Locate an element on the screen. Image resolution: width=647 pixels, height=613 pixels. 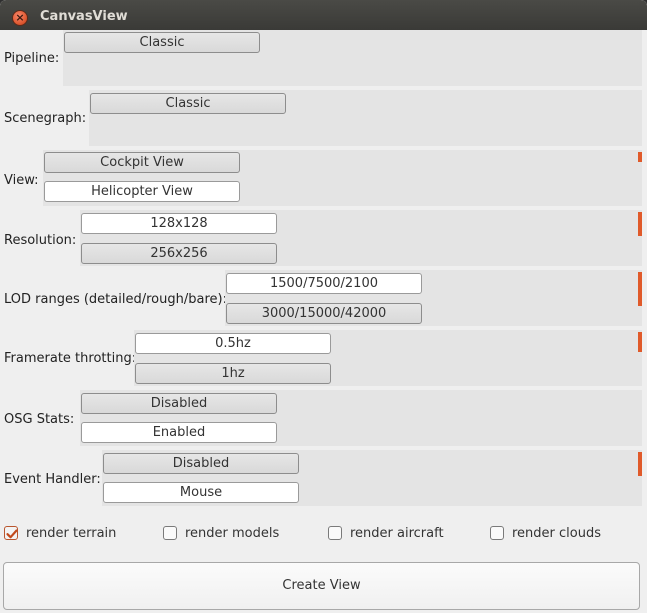
osg-stats-option-disabled: Disabled is located at coordinates (179, 403).